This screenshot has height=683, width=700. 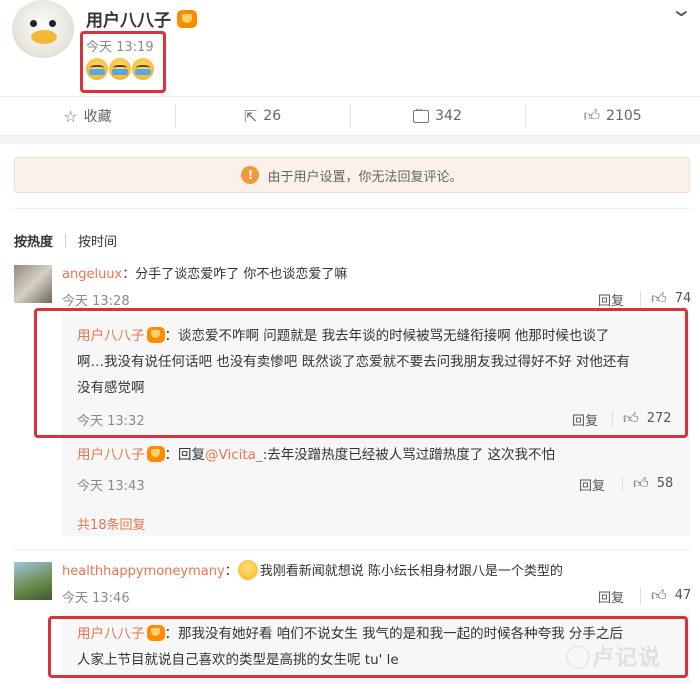 What do you see at coordinates (205, 274) in the screenshot?
I see `comment-body: angeluux：分手了谈恋爱咋了 你不也谈恋爱了嘛` at bounding box center [205, 274].